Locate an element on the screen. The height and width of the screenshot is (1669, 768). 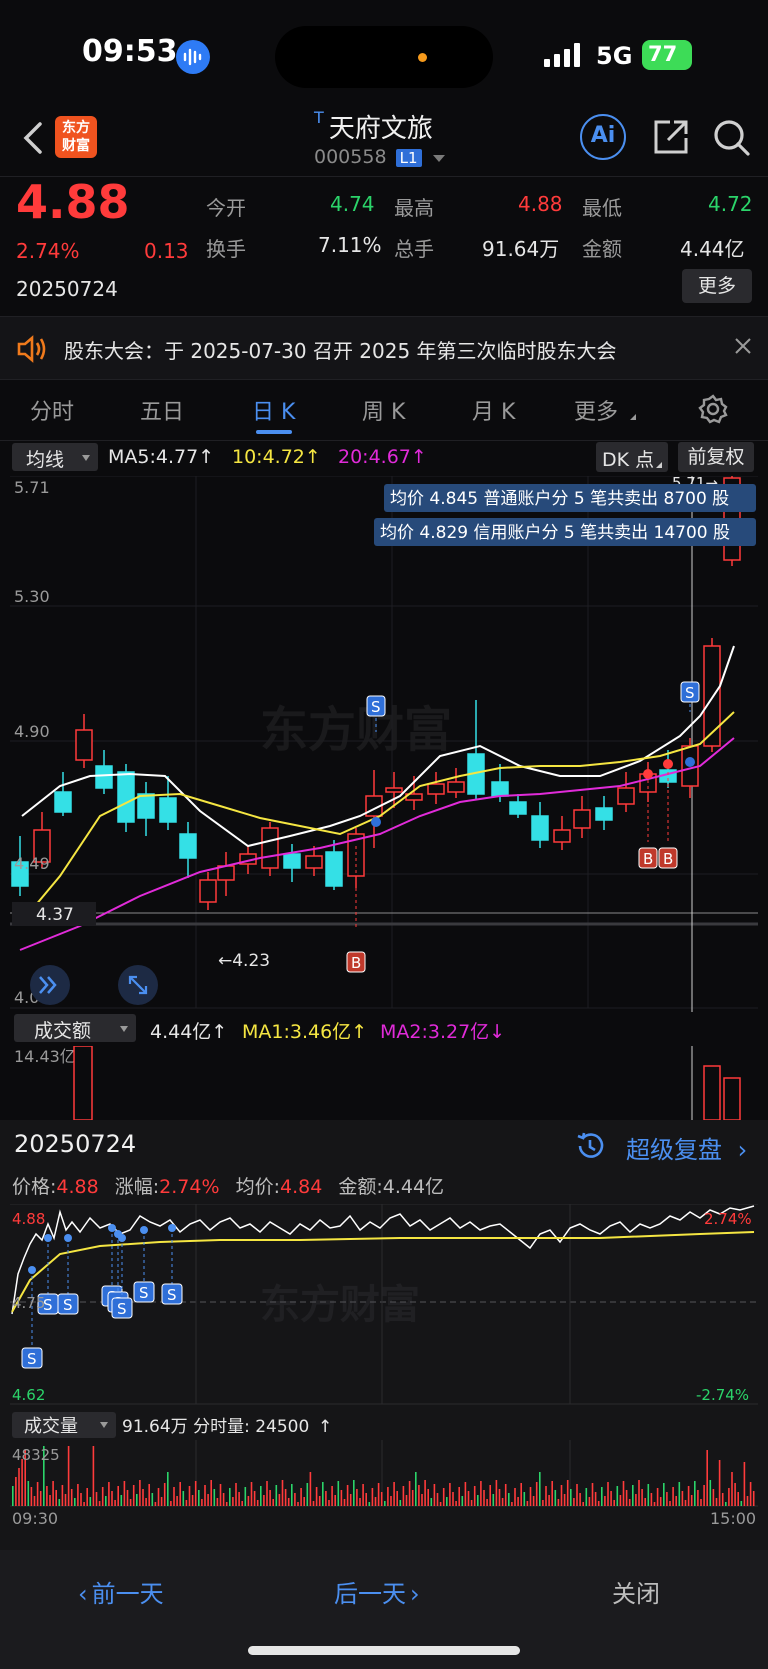
next-day-button: 后一天 › is located at coordinates (377, 1591).